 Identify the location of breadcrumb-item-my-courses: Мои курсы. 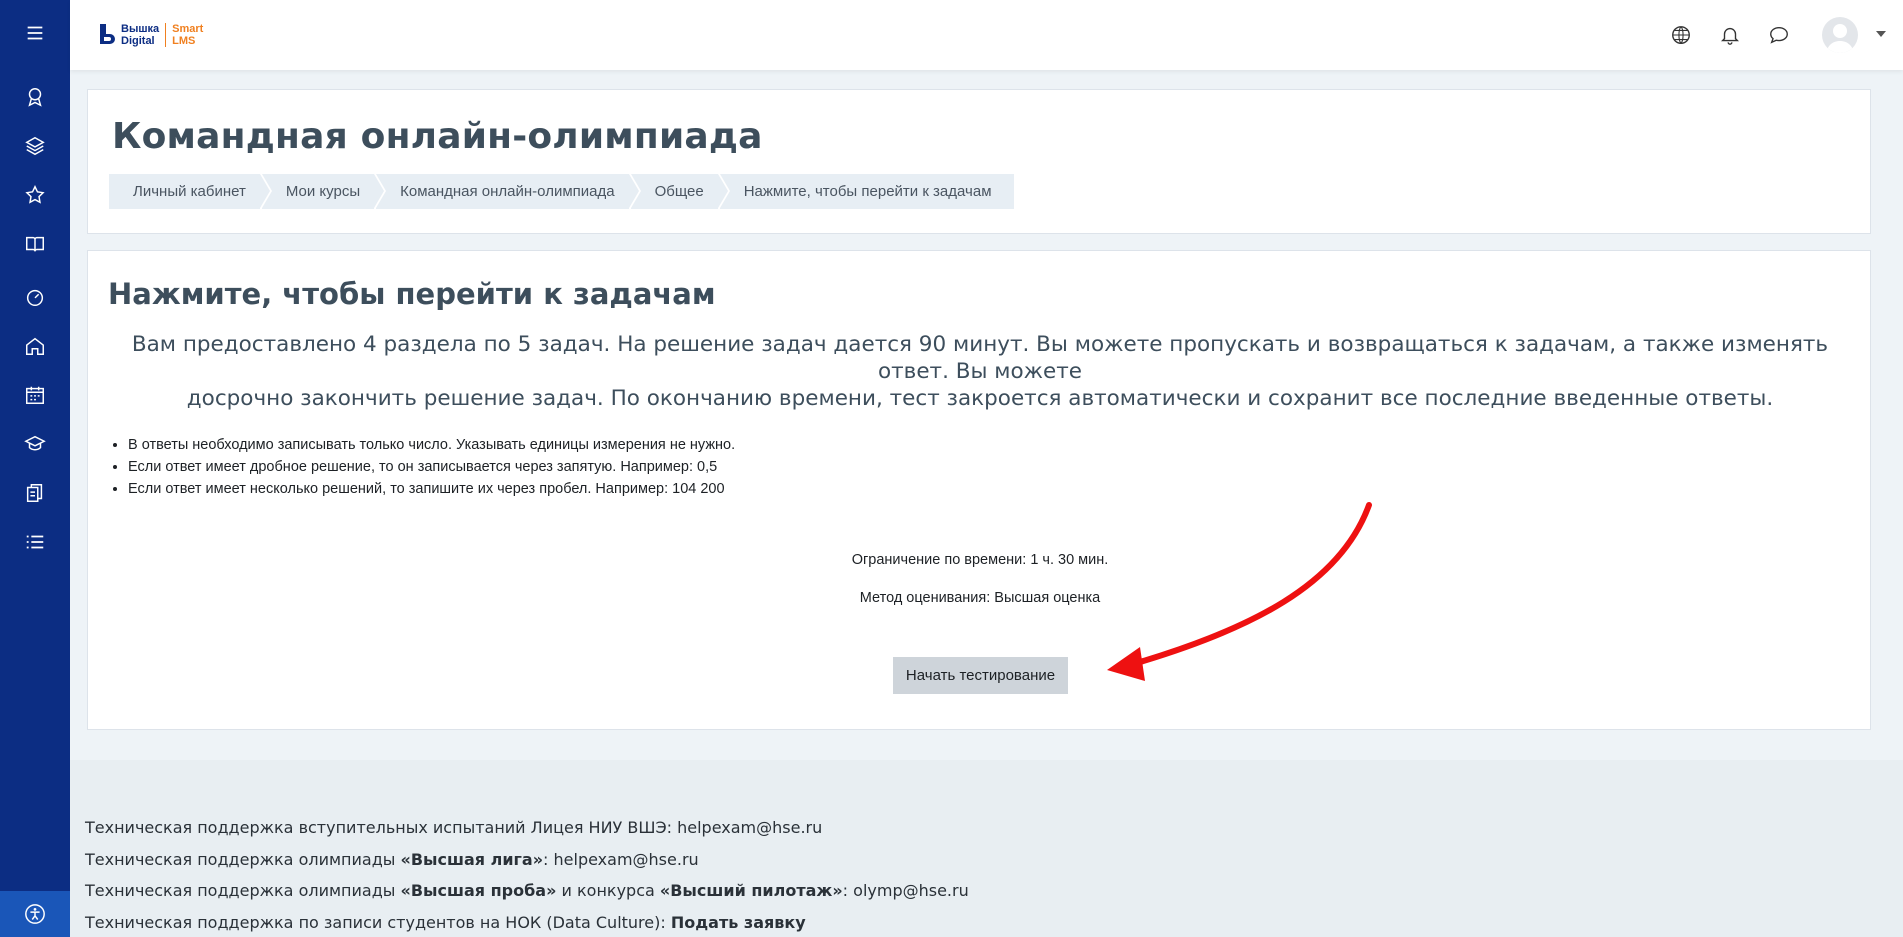
(324, 191).